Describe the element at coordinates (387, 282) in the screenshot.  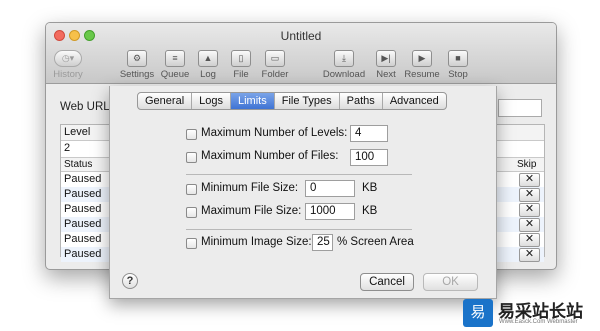
I see `cancel-button: Cancel` at that location.